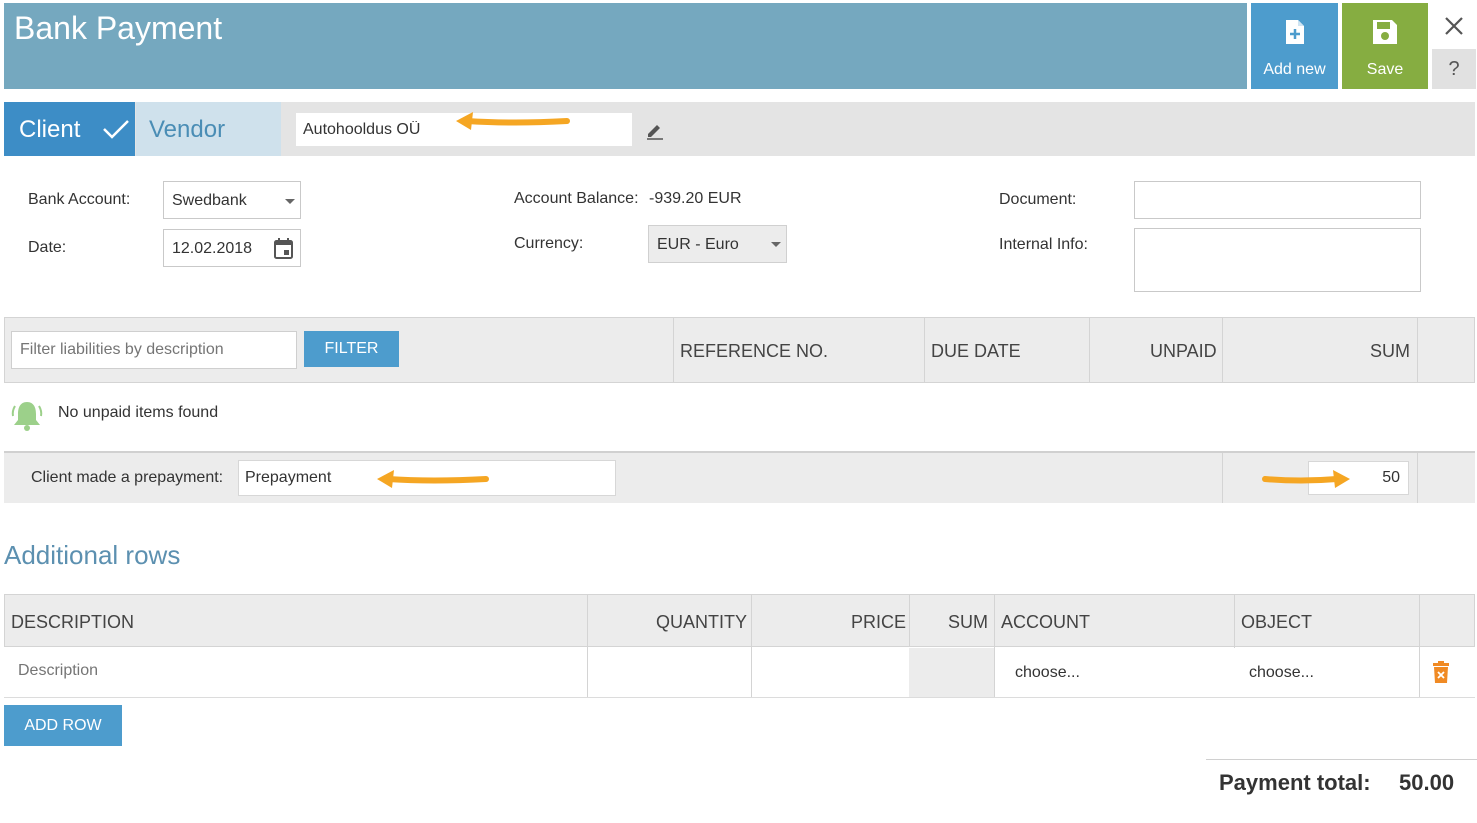 The width and height of the screenshot is (1477, 823). What do you see at coordinates (698, 244) in the screenshot?
I see `currency-value: EUR - Euro` at bounding box center [698, 244].